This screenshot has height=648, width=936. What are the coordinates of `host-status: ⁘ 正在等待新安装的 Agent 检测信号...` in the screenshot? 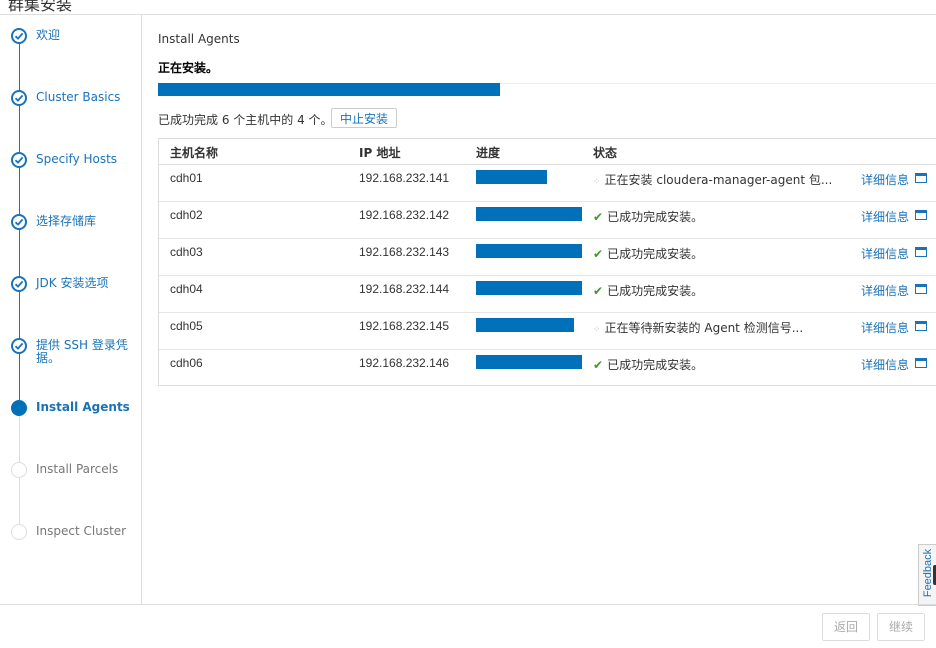 It's located at (698, 327).